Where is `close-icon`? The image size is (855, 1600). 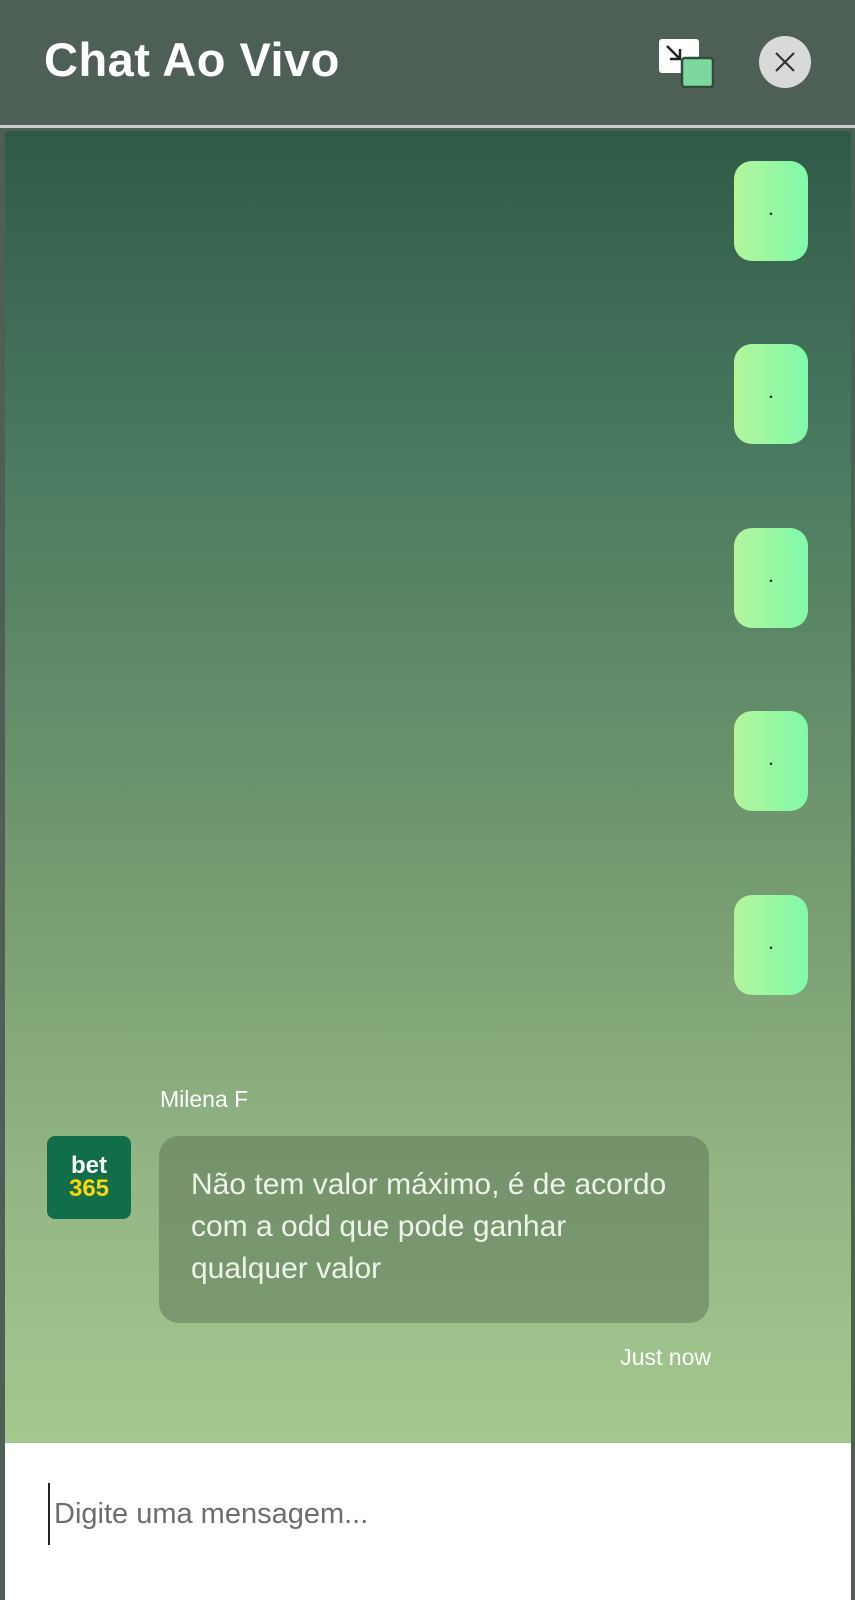
close-icon is located at coordinates (785, 62).